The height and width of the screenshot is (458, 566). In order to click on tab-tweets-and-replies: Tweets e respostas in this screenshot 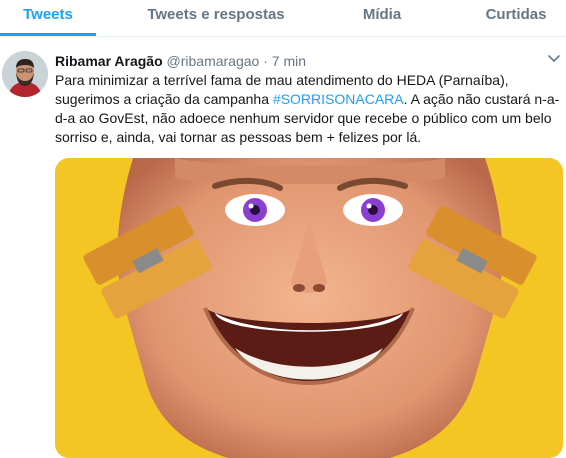, I will do `click(216, 18)`.